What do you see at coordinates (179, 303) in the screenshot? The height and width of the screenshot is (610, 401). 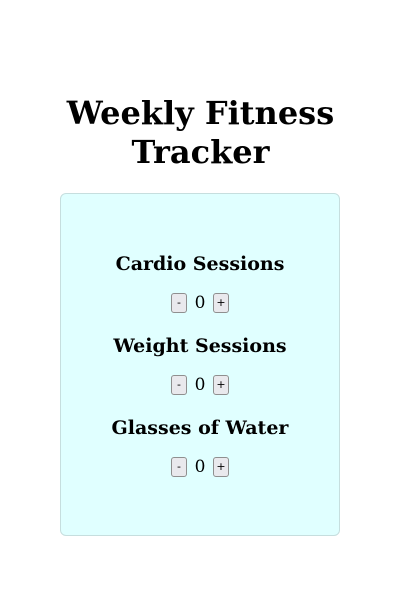 I see `cardio-decrement-button: -` at bounding box center [179, 303].